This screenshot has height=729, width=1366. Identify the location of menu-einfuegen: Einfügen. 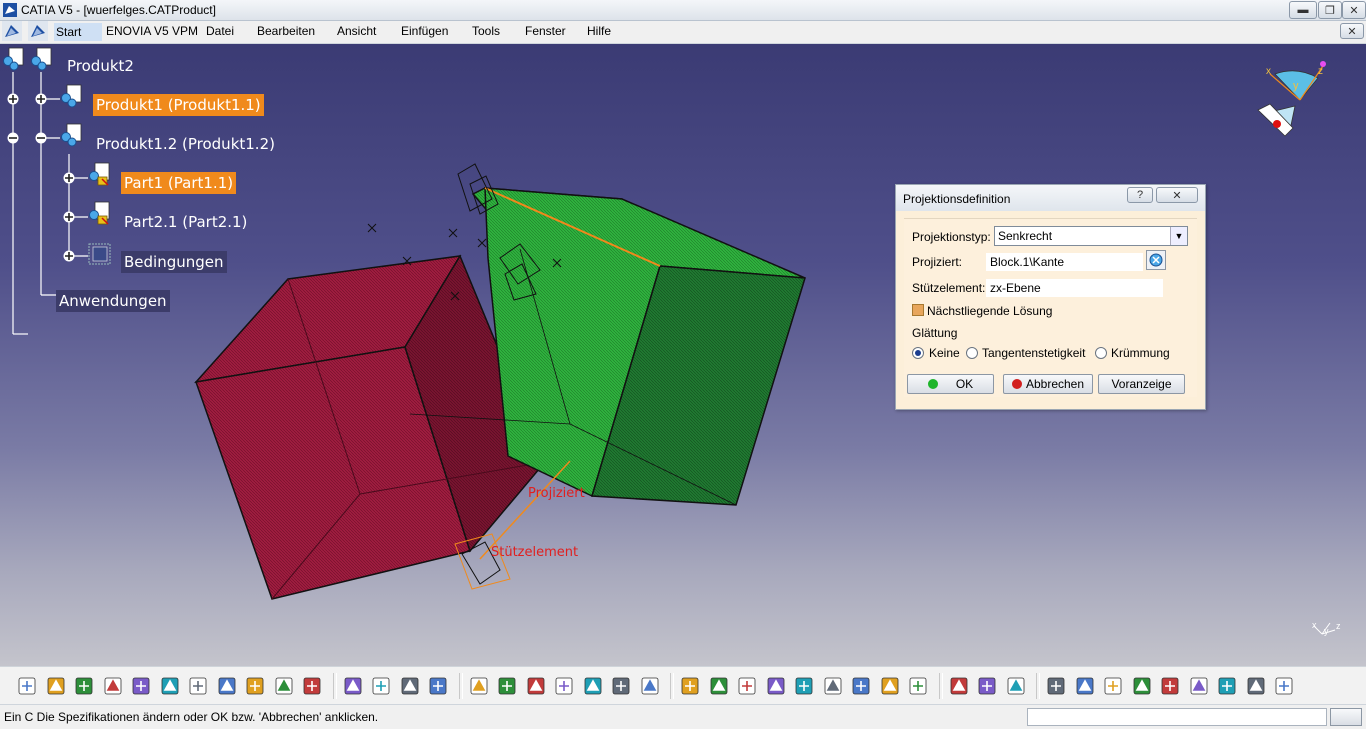
(424, 31).